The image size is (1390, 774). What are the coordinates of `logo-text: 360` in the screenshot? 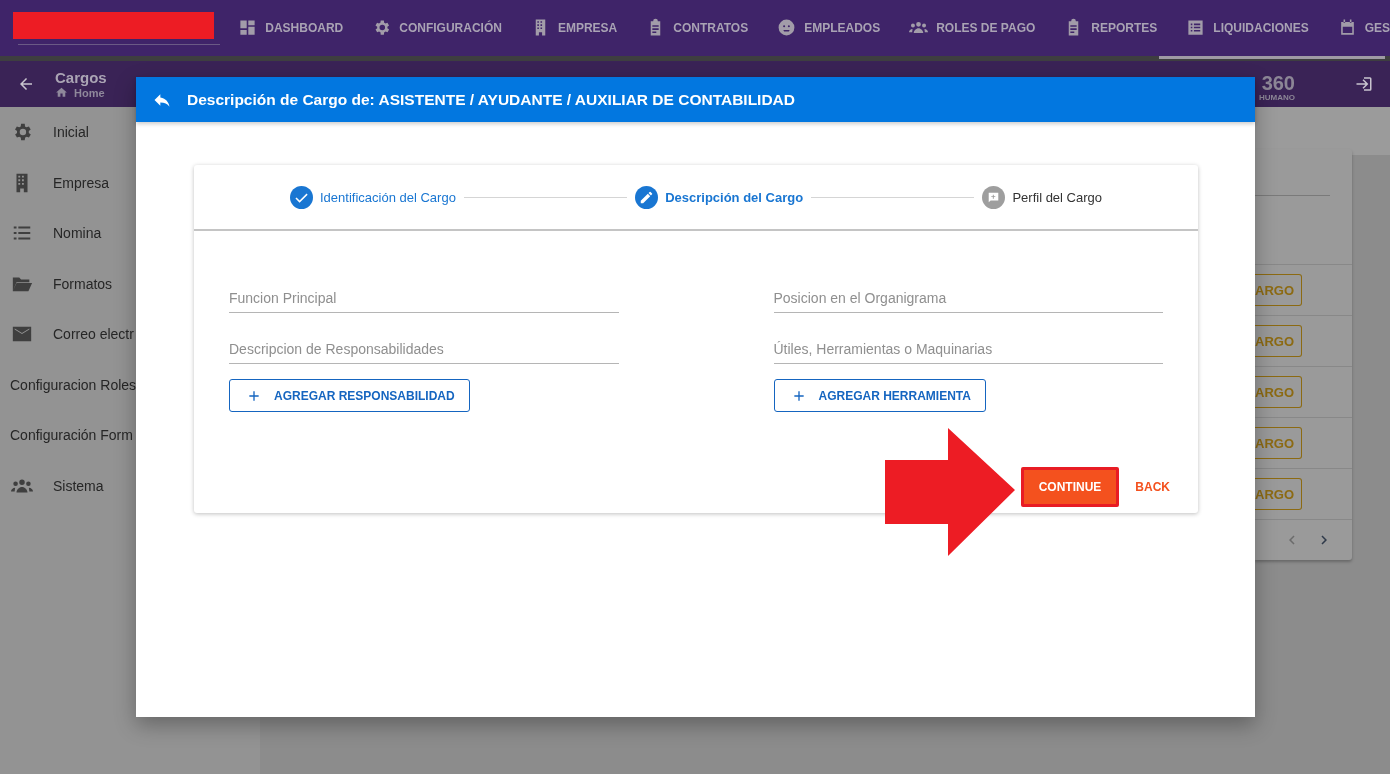 It's located at (1278, 82).